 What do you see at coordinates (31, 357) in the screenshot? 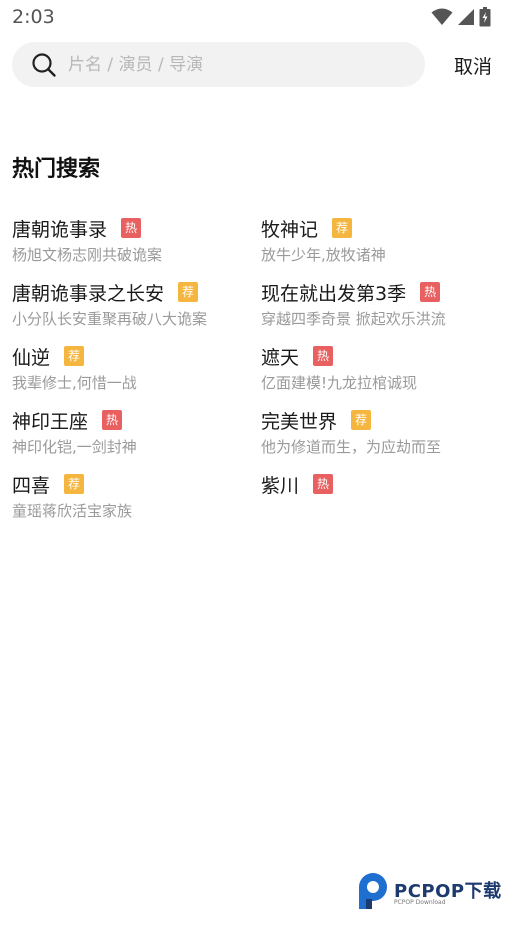
I see `item-title: 仙逆` at bounding box center [31, 357].